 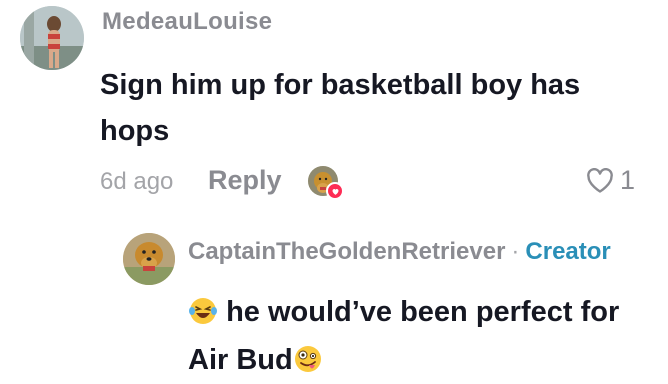 I want to click on comment-text: Sign him up for basketball boy has hops, so click(x=340, y=108).